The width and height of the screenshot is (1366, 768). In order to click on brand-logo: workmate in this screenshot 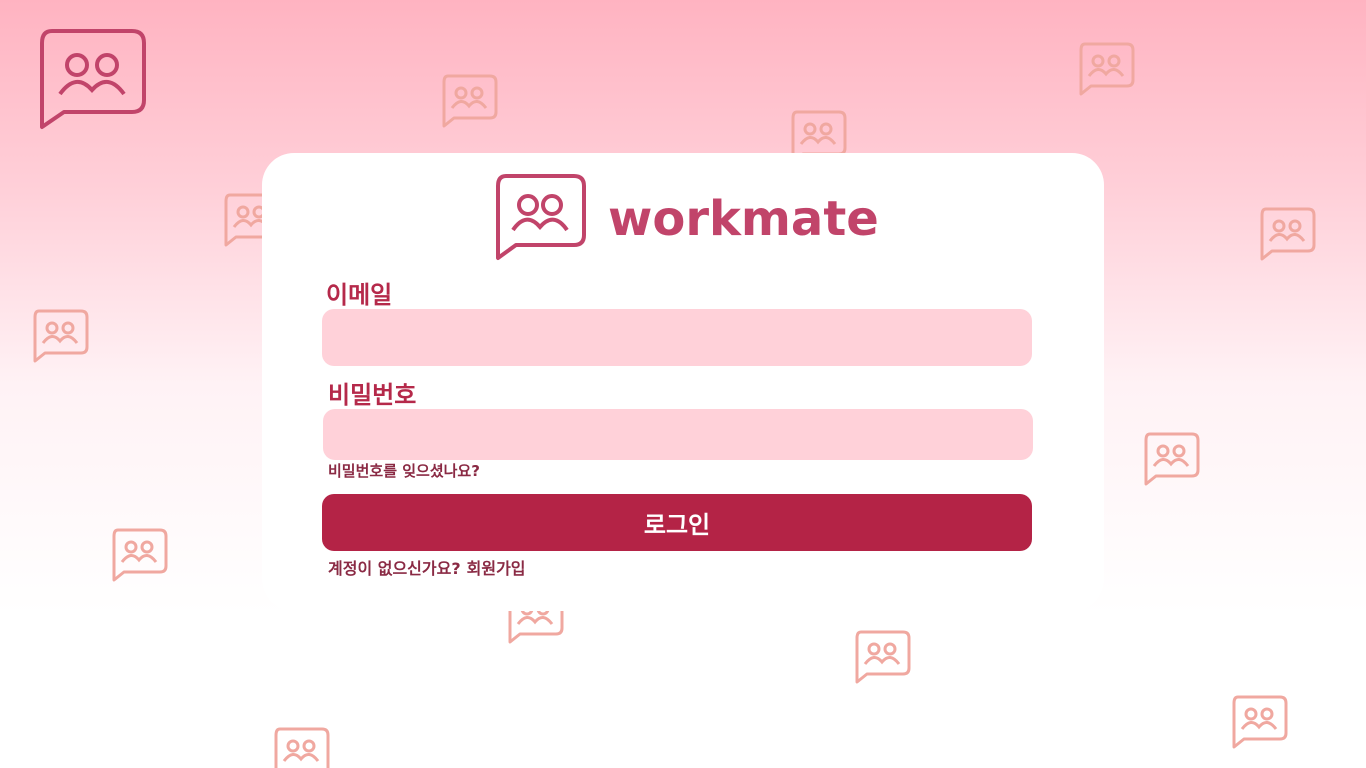, I will do `click(686, 219)`.